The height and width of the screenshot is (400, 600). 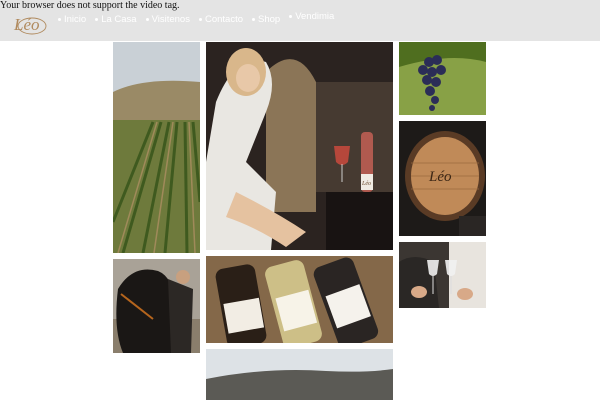 I want to click on nav-label: Shop, so click(x=269, y=19).